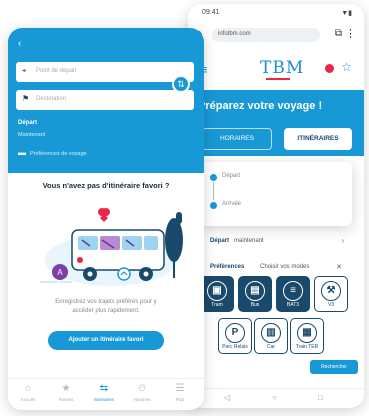 The height and width of the screenshot is (416, 369). I want to click on folder-icon: ▬, so click(22, 152).